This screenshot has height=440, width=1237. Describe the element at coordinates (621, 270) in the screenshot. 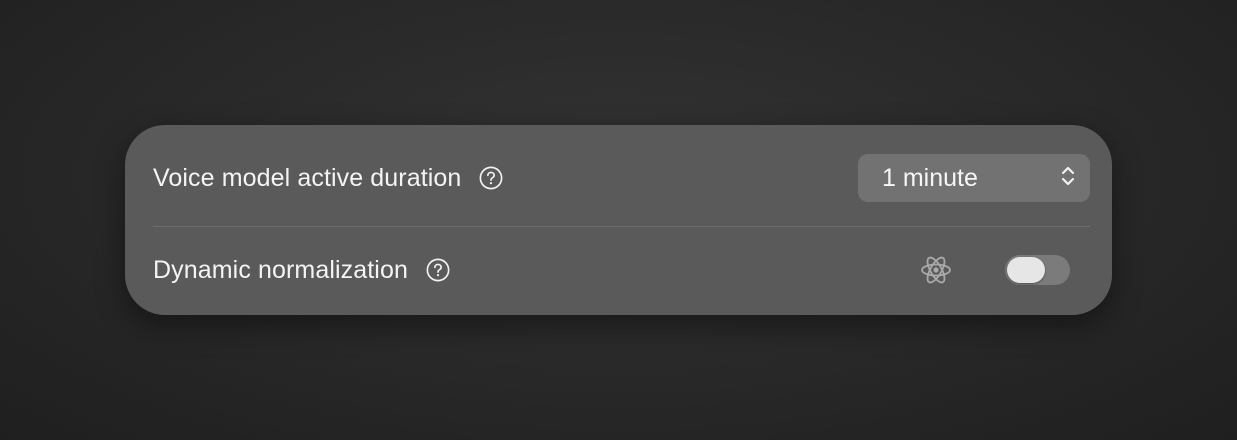

I see `dynamic-normalization-row: Dynamic normalization` at that location.